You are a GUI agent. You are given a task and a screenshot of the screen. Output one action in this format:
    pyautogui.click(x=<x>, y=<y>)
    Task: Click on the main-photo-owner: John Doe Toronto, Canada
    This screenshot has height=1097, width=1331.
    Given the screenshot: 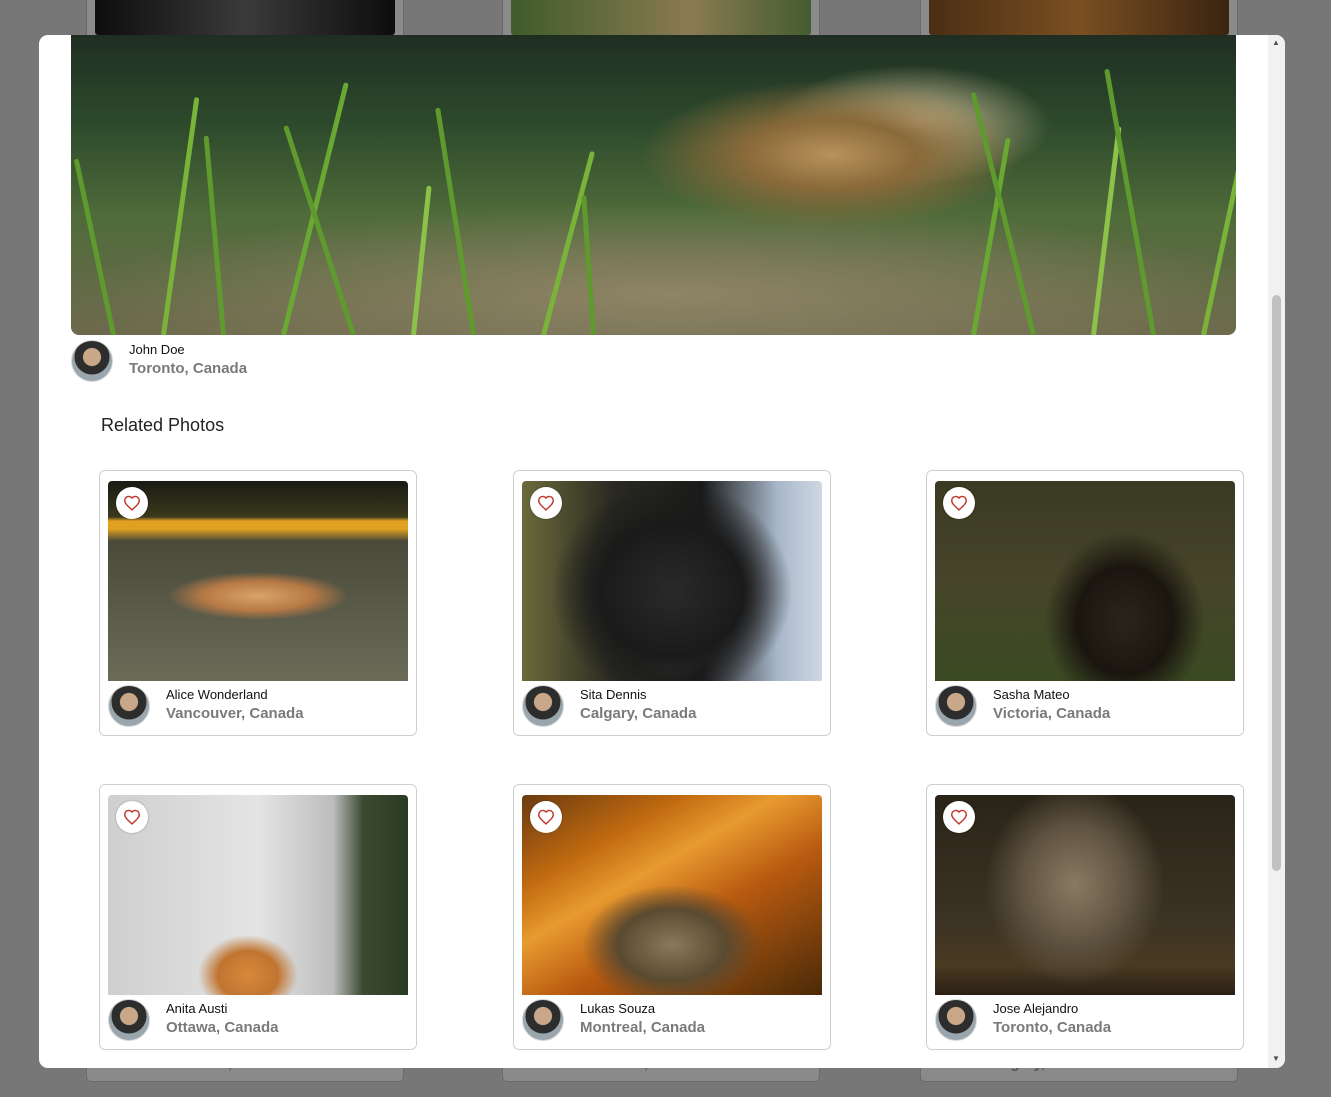 What is the action you would take?
    pyautogui.click(x=159, y=361)
    